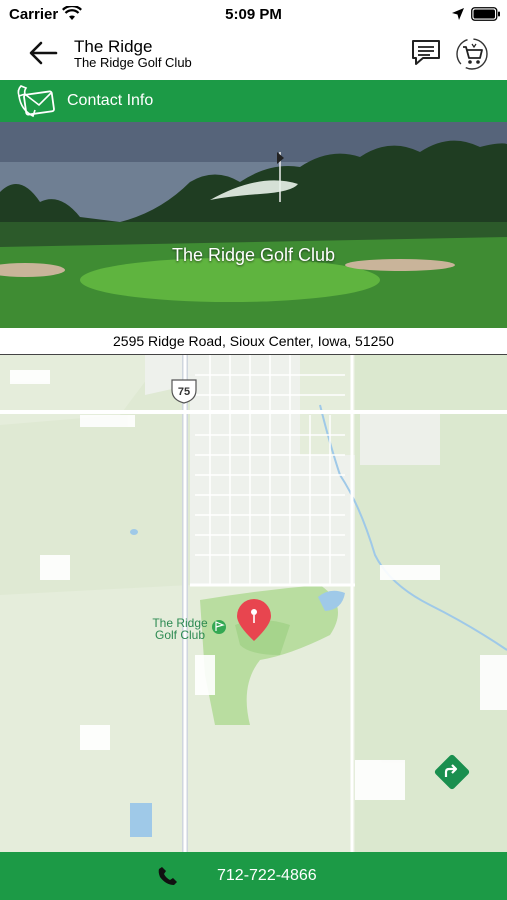 The image size is (507, 900). What do you see at coordinates (452, 772) in the screenshot?
I see `directions-icon` at bounding box center [452, 772].